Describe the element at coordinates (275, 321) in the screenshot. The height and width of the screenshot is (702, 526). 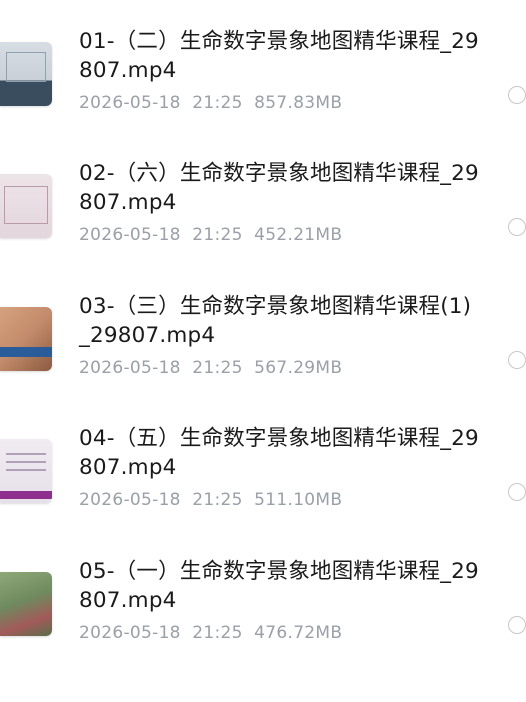
I see `file-name: 03-（三）生命数字景象地图精华课程(1)_29807.mp4` at that location.